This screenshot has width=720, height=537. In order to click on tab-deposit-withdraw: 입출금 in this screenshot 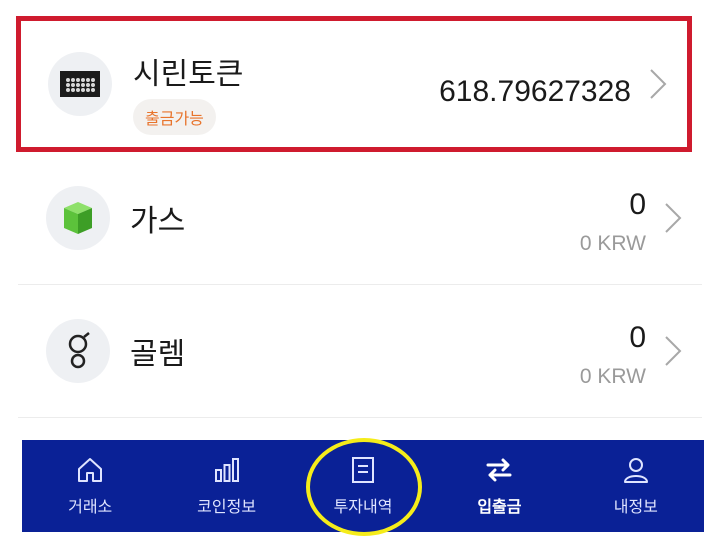, I will do `click(499, 486)`.